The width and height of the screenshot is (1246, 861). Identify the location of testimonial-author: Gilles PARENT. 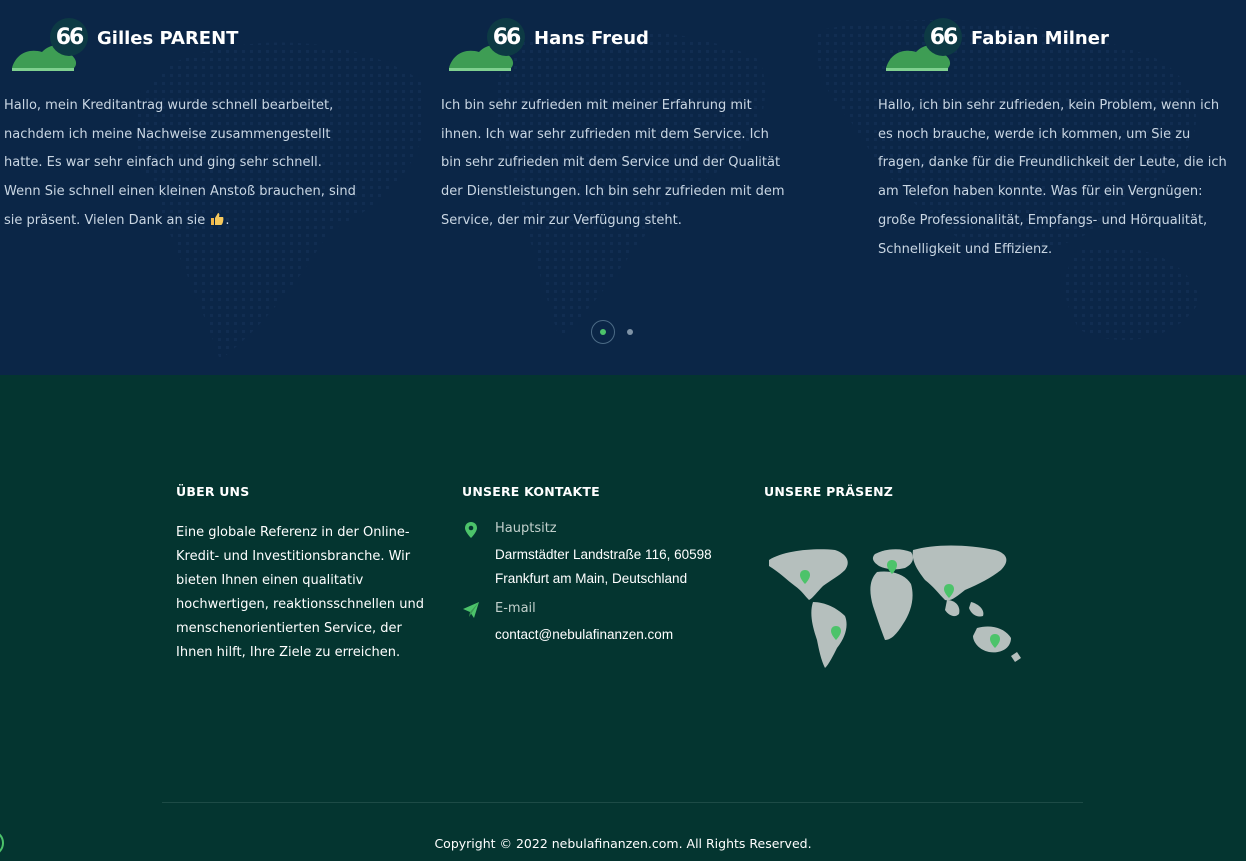
(168, 38).